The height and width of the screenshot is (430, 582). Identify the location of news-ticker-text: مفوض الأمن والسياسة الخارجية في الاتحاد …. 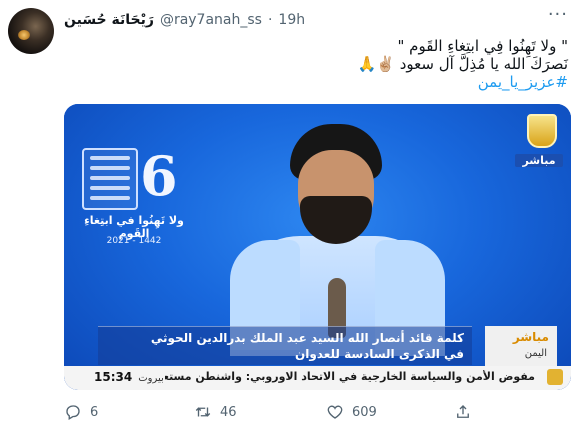
(350, 376).